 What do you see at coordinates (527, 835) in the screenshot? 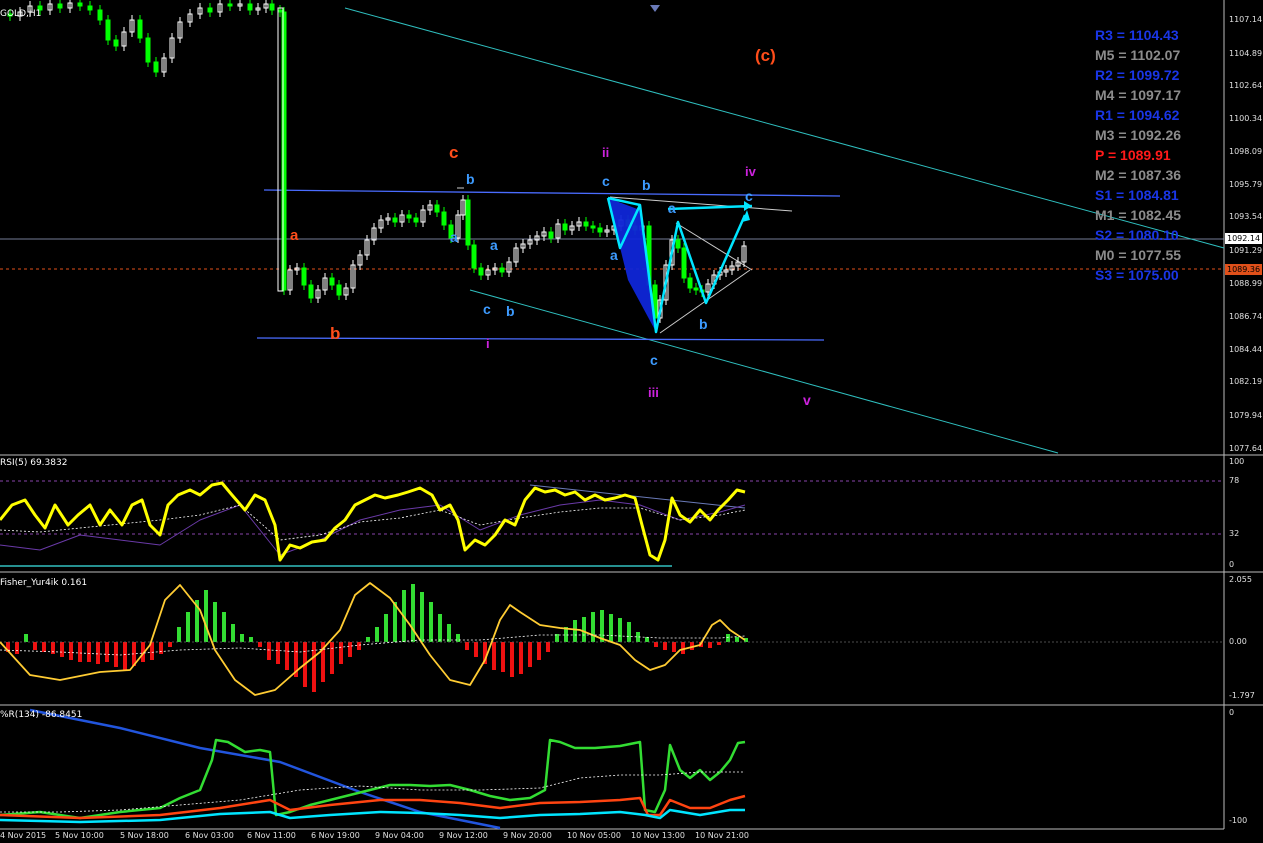
I see `time-tick: 9 Nov 20:00` at bounding box center [527, 835].